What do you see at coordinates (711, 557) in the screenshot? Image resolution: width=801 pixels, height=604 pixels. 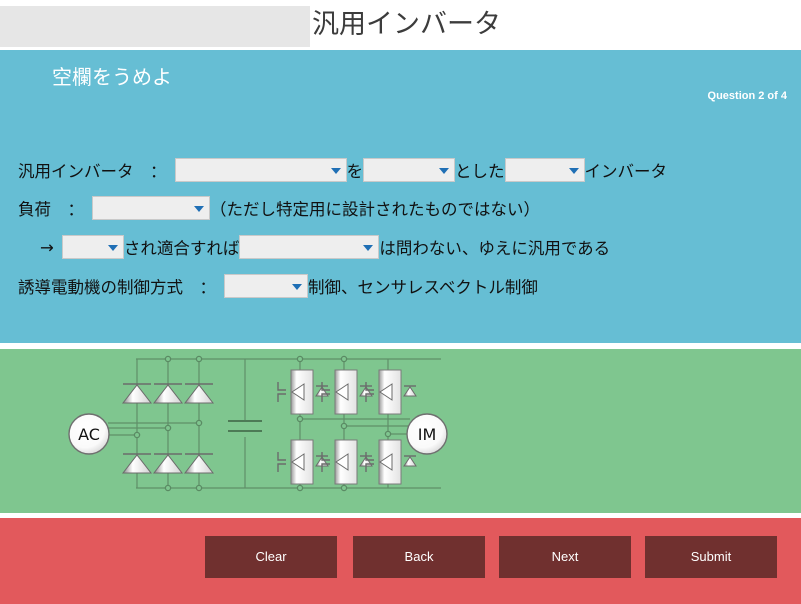 I see `submit-button: Submit` at bounding box center [711, 557].